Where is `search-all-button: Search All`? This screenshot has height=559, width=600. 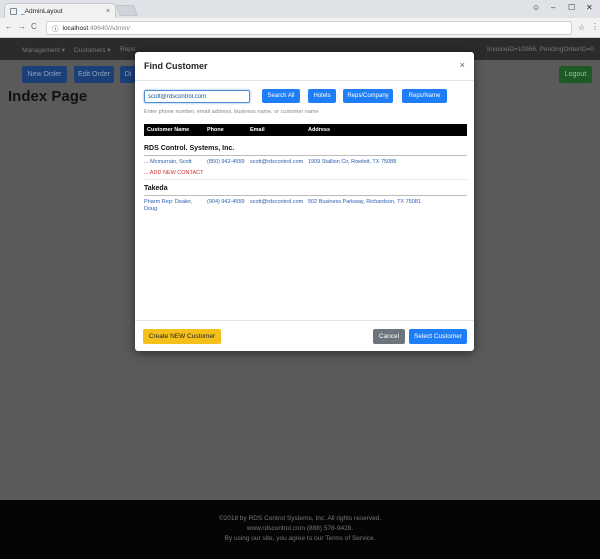
search-all-button: Search All is located at coordinates (281, 96).